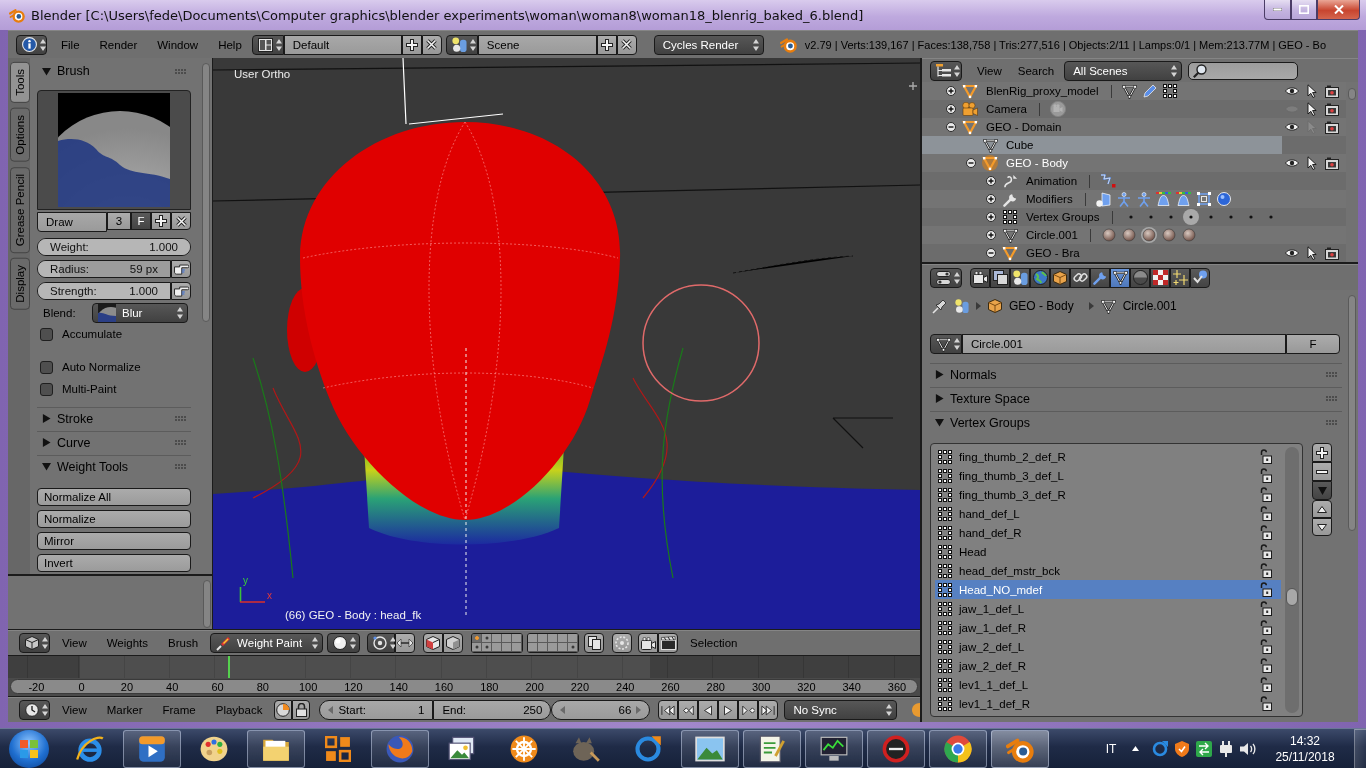 This screenshot has height=768, width=1366. What do you see at coordinates (461, 44) in the screenshot?
I see `scene-button` at bounding box center [461, 44].